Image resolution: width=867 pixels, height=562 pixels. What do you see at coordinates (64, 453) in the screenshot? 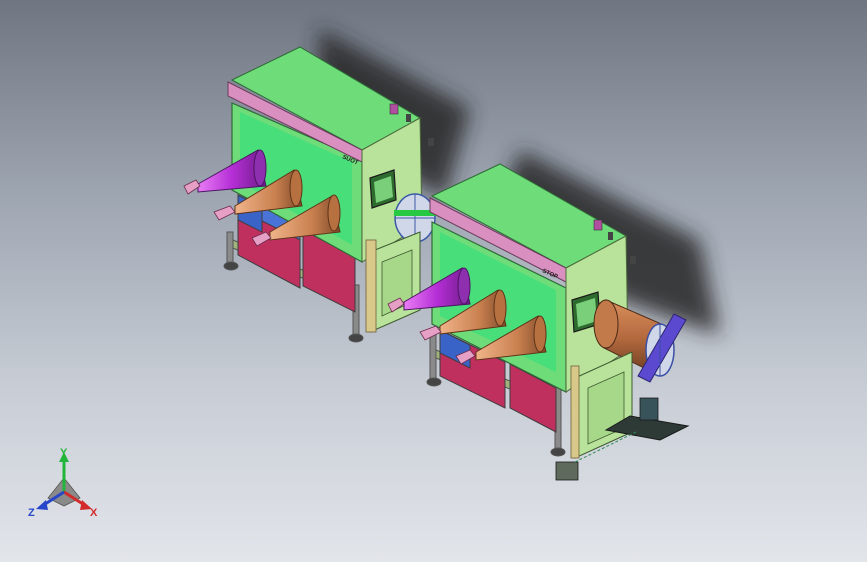
I see `triad-y-label: Y` at bounding box center [64, 453].